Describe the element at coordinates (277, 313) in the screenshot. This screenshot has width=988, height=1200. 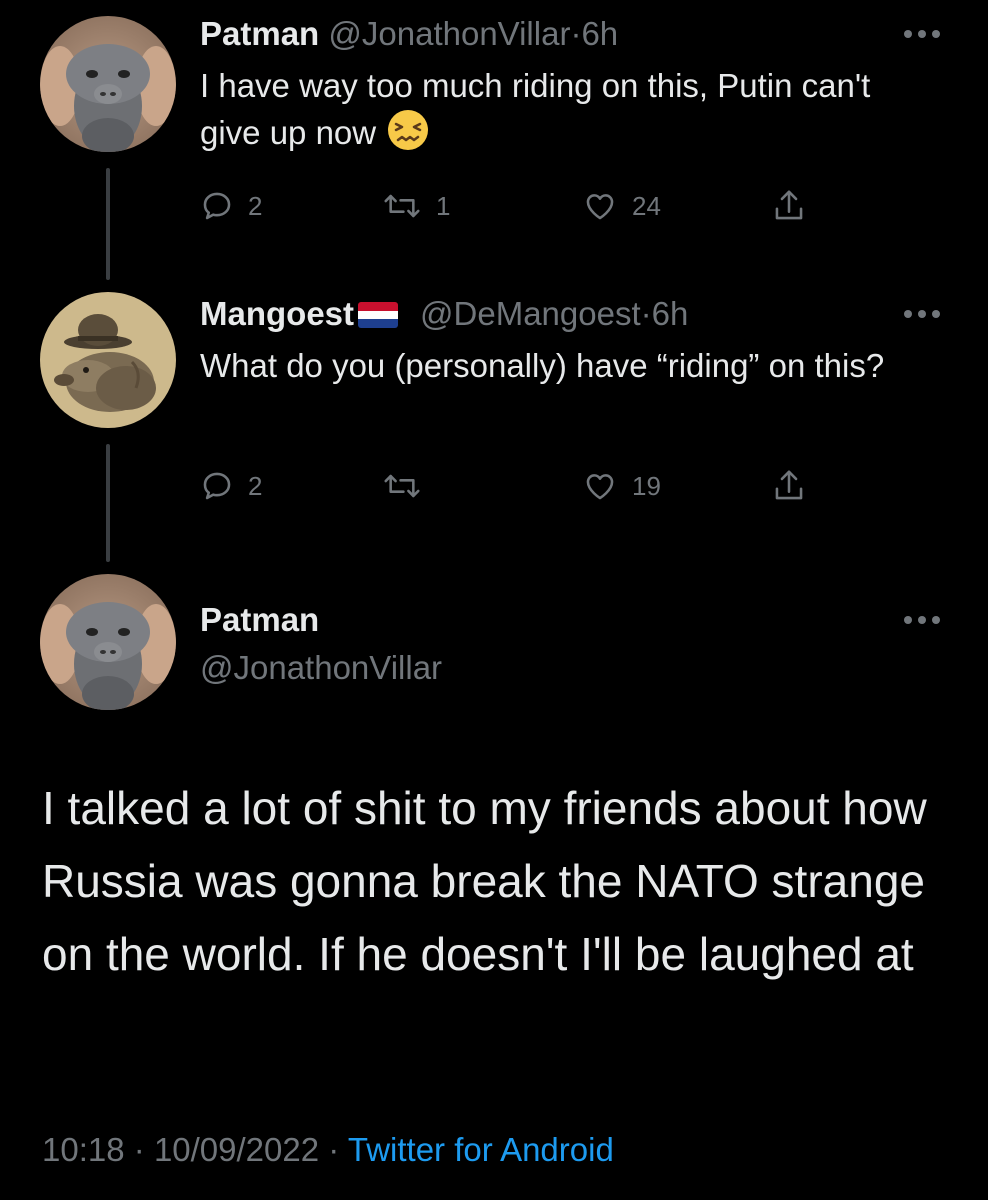
I see `display-name: Mangoest` at that location.